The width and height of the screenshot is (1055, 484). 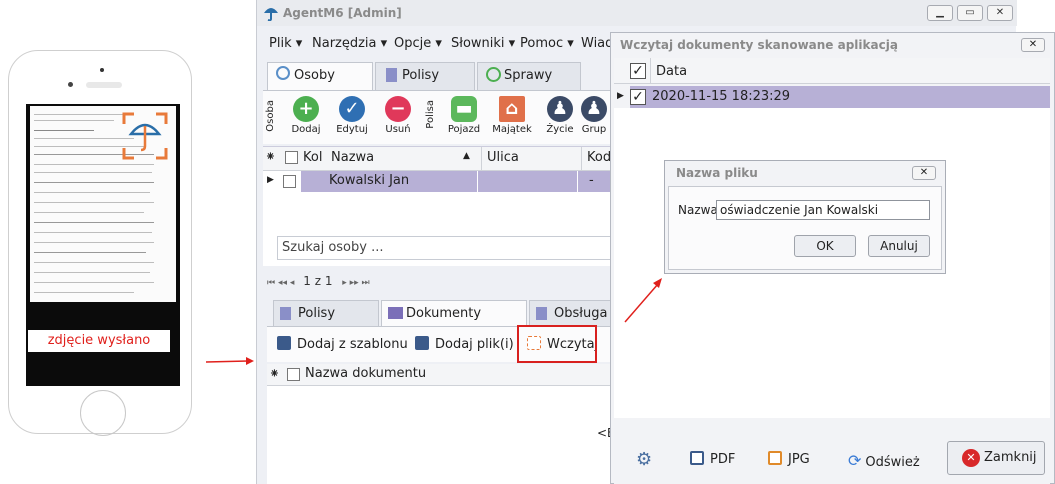 What do you see at coordinates (823, 210) in the screenshot?
I see `file-name-input: oświadczenie Jan Kowalski` at bounding box center [823, 210].